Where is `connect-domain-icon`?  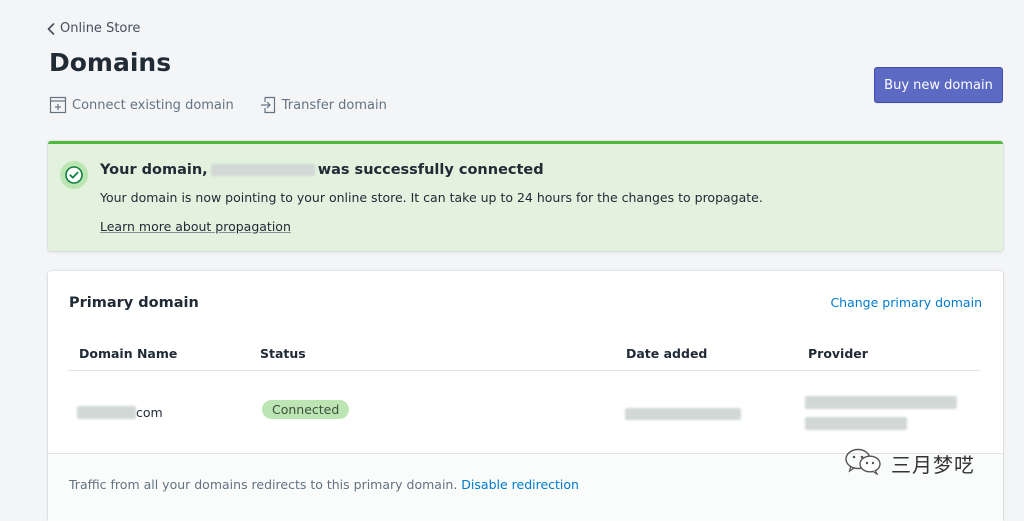
connect-domain-icon is located at coordinates (58, 105).